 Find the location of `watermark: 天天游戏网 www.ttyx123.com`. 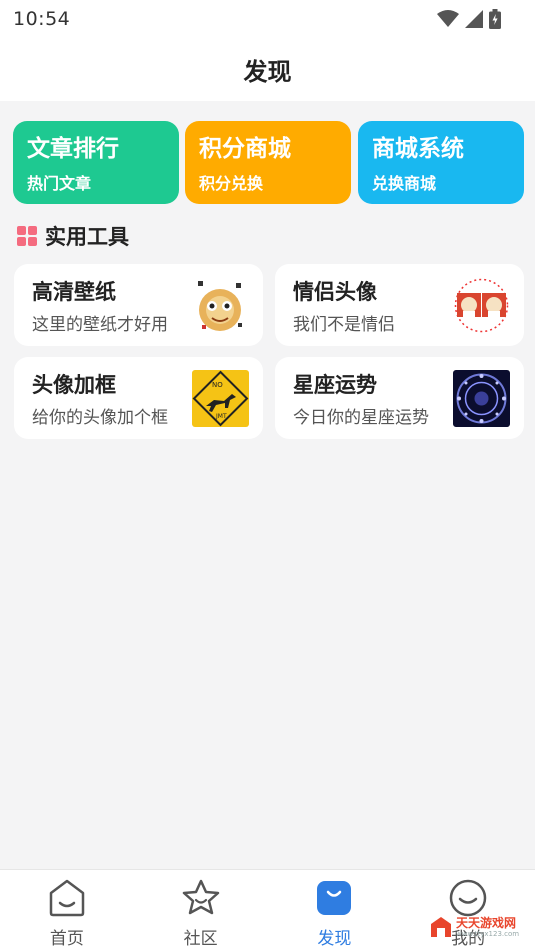

watermark: 天天游戏网 www.ttyx123.com is located at coordinates (480, 927).